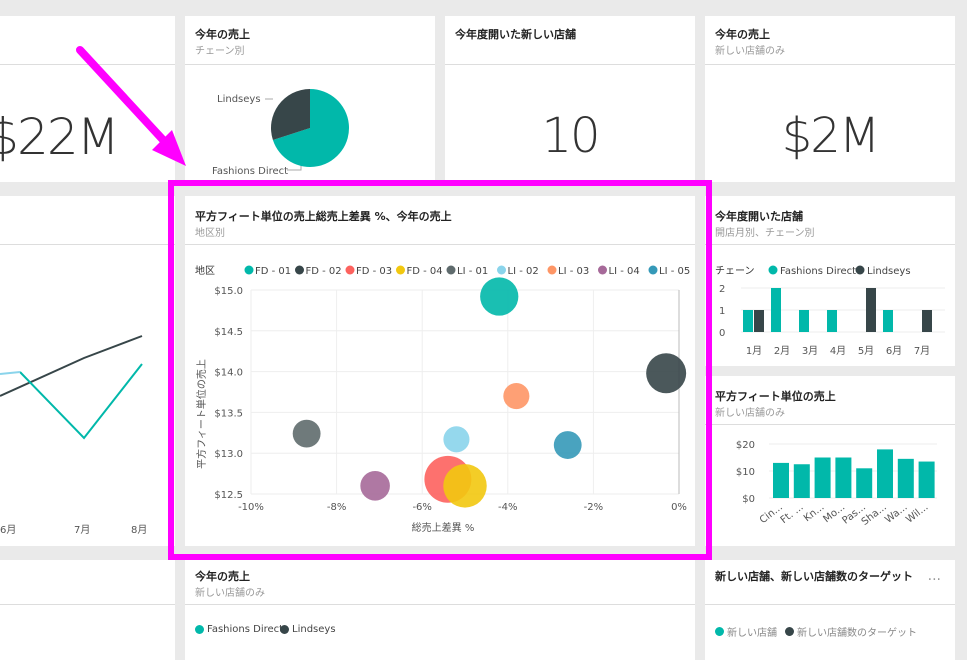  I want to click on tile-title: 新しい店舗、新しい店舗数のターゲット, so click(814, 576).